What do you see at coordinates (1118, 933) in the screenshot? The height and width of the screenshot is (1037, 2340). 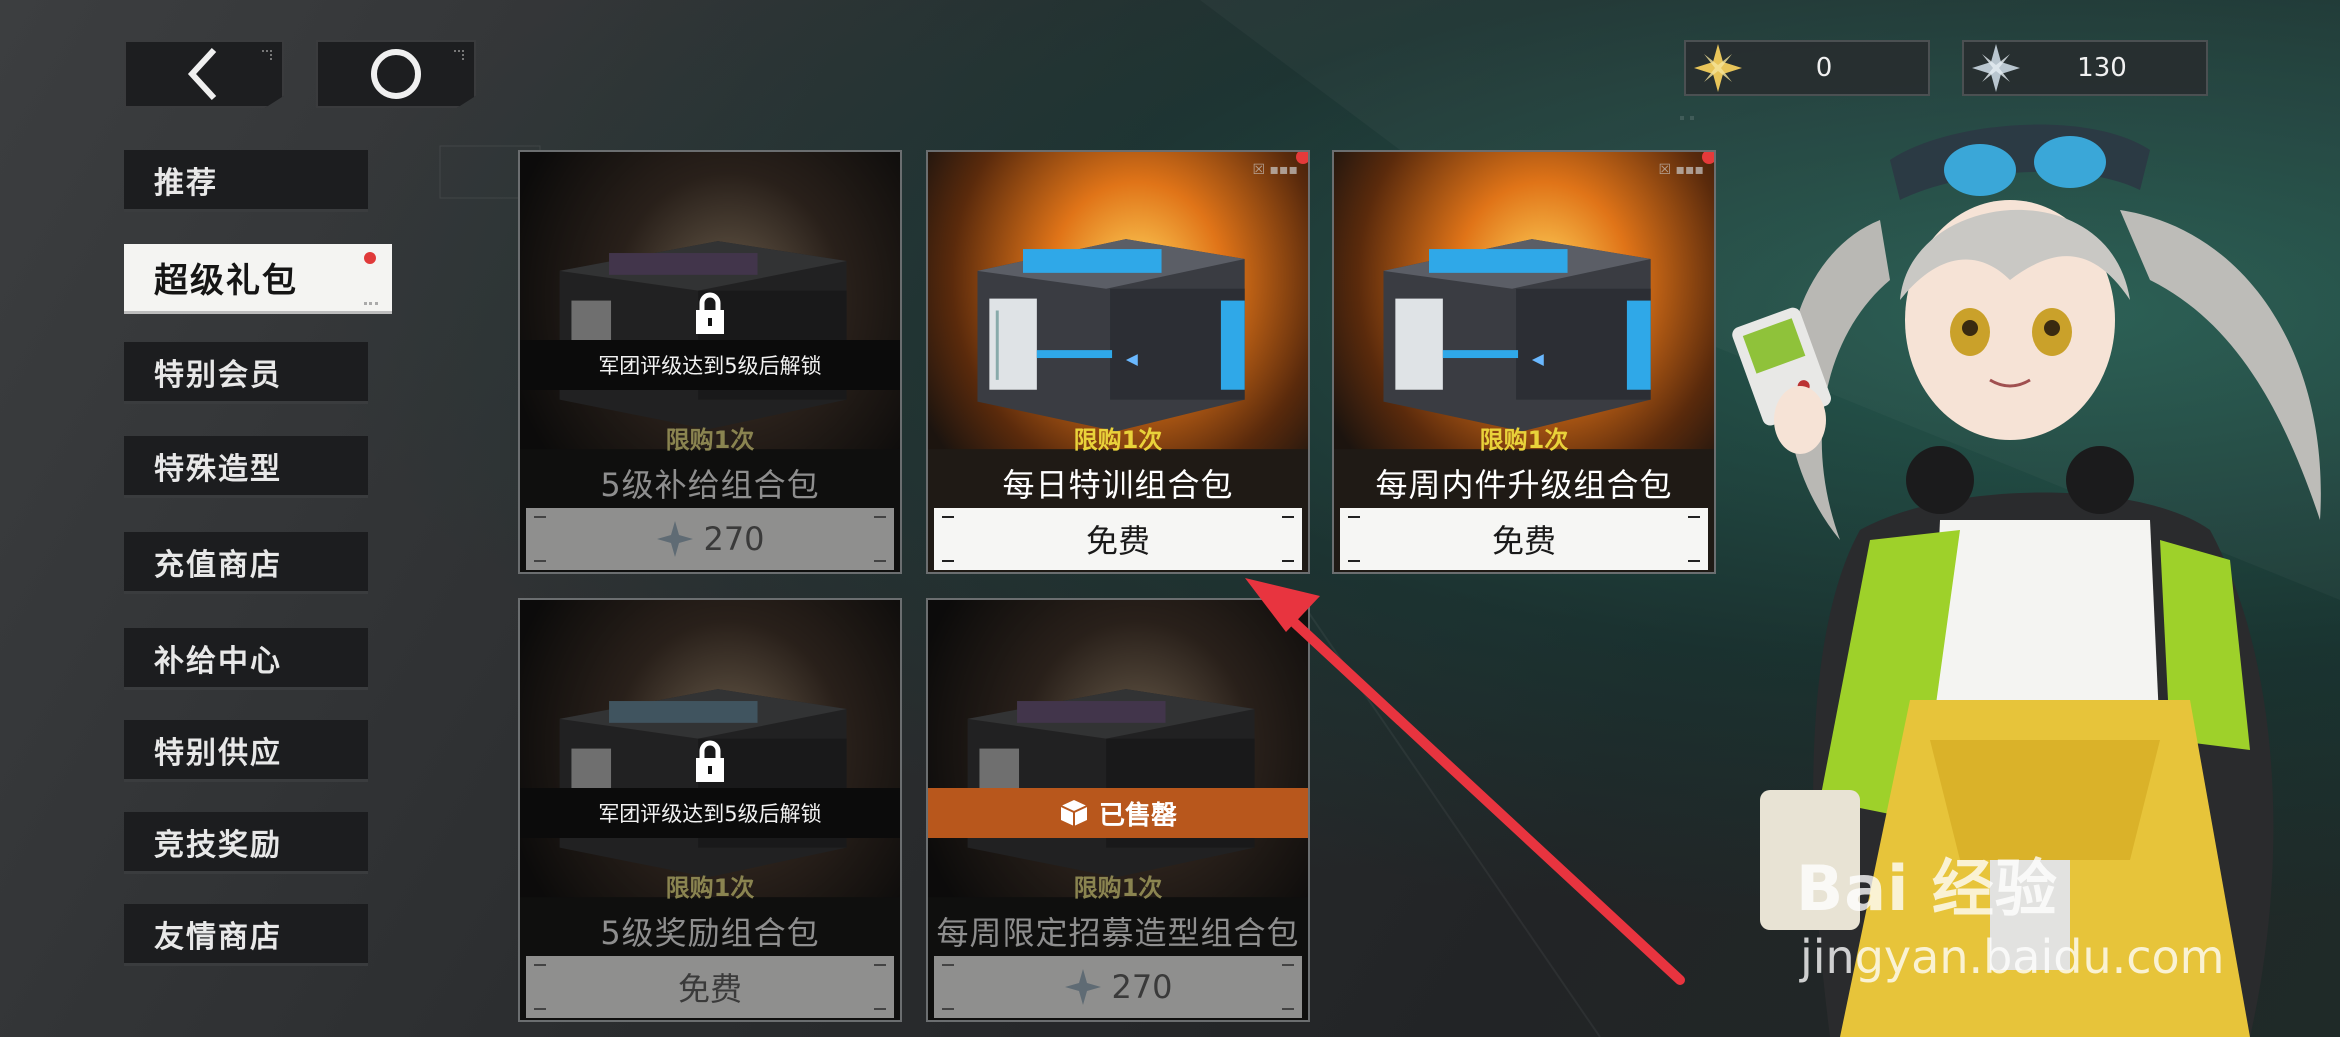 I see `pack-name: 每周限定招募造型组合包` at bounding box center [1118, 933].